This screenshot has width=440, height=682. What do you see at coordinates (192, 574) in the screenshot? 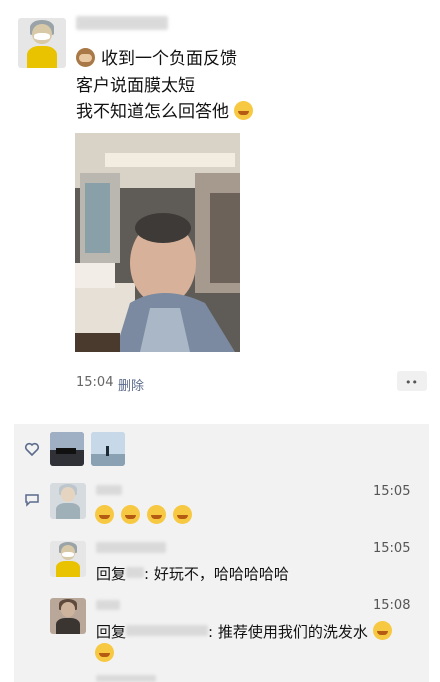
I see `comment-text: 回复: 好玩不，哈哈哈哈哈` at bounding box center [192, 574].